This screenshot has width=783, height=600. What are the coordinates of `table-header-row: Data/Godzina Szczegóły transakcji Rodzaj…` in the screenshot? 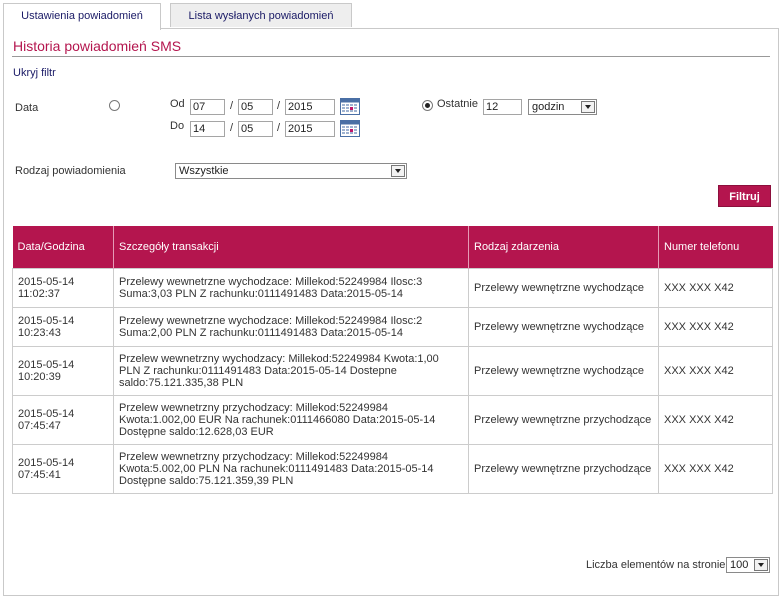 It's located at (392, 247).